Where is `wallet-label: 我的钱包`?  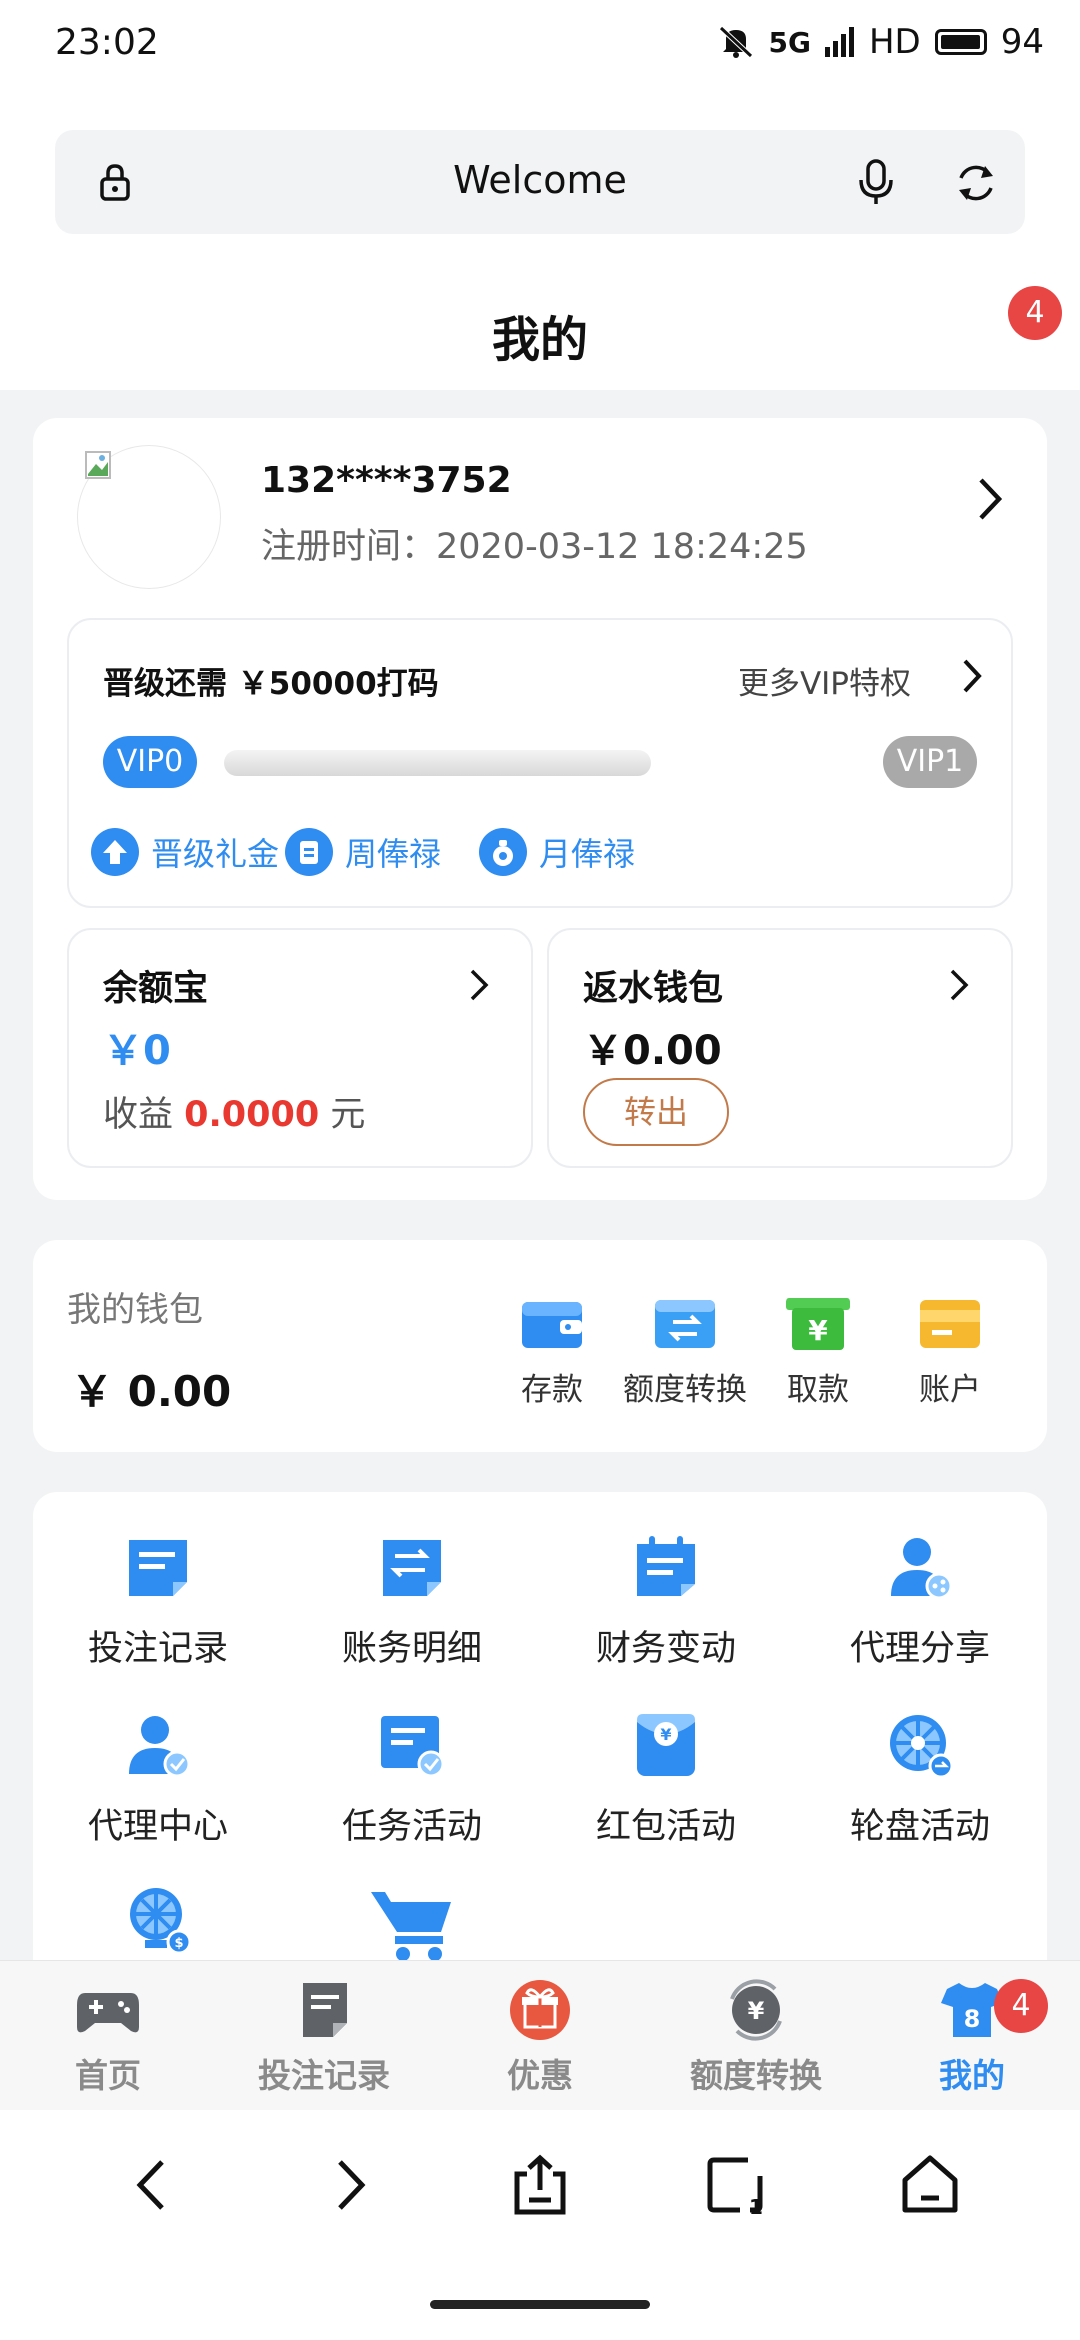 wallet-label: 我的钱包 is located at coordinates (135, 1310).